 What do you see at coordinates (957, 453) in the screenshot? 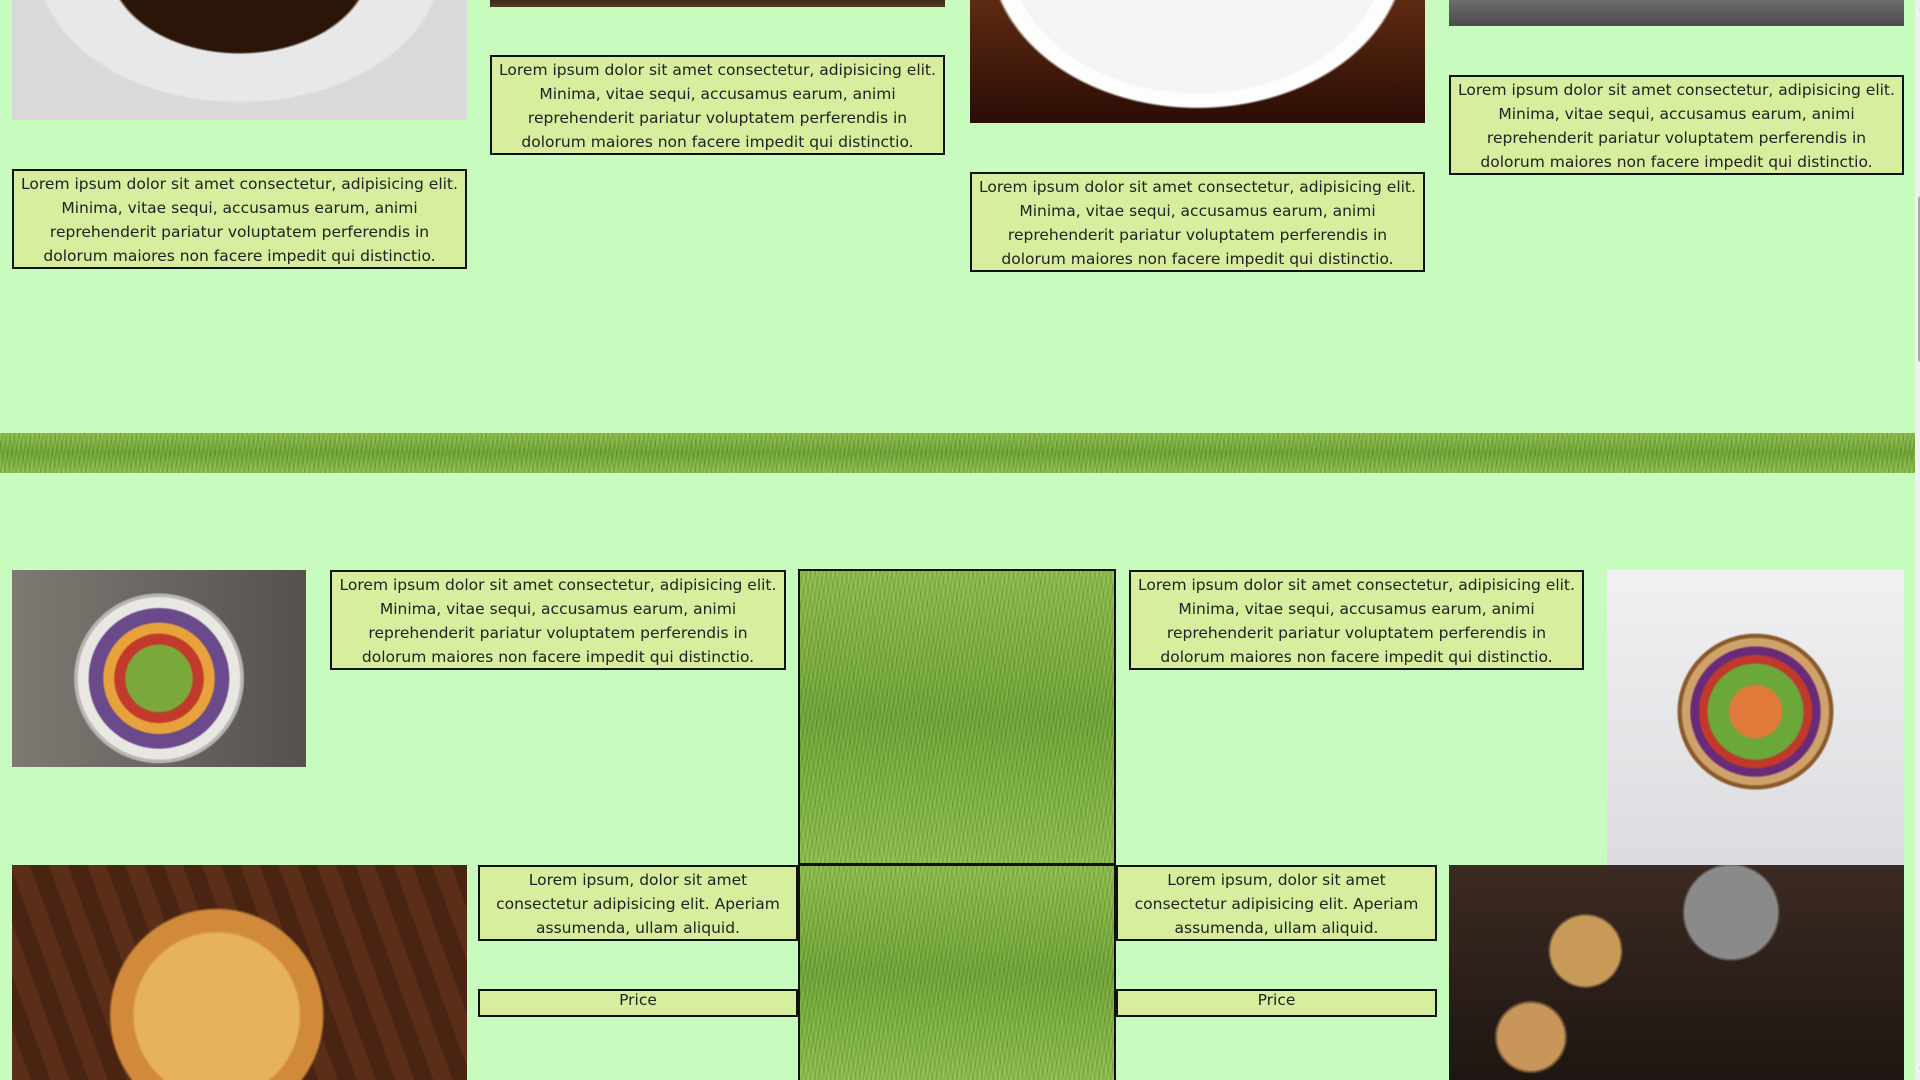
I see `grass-divider` at bounding box center [957, 453].